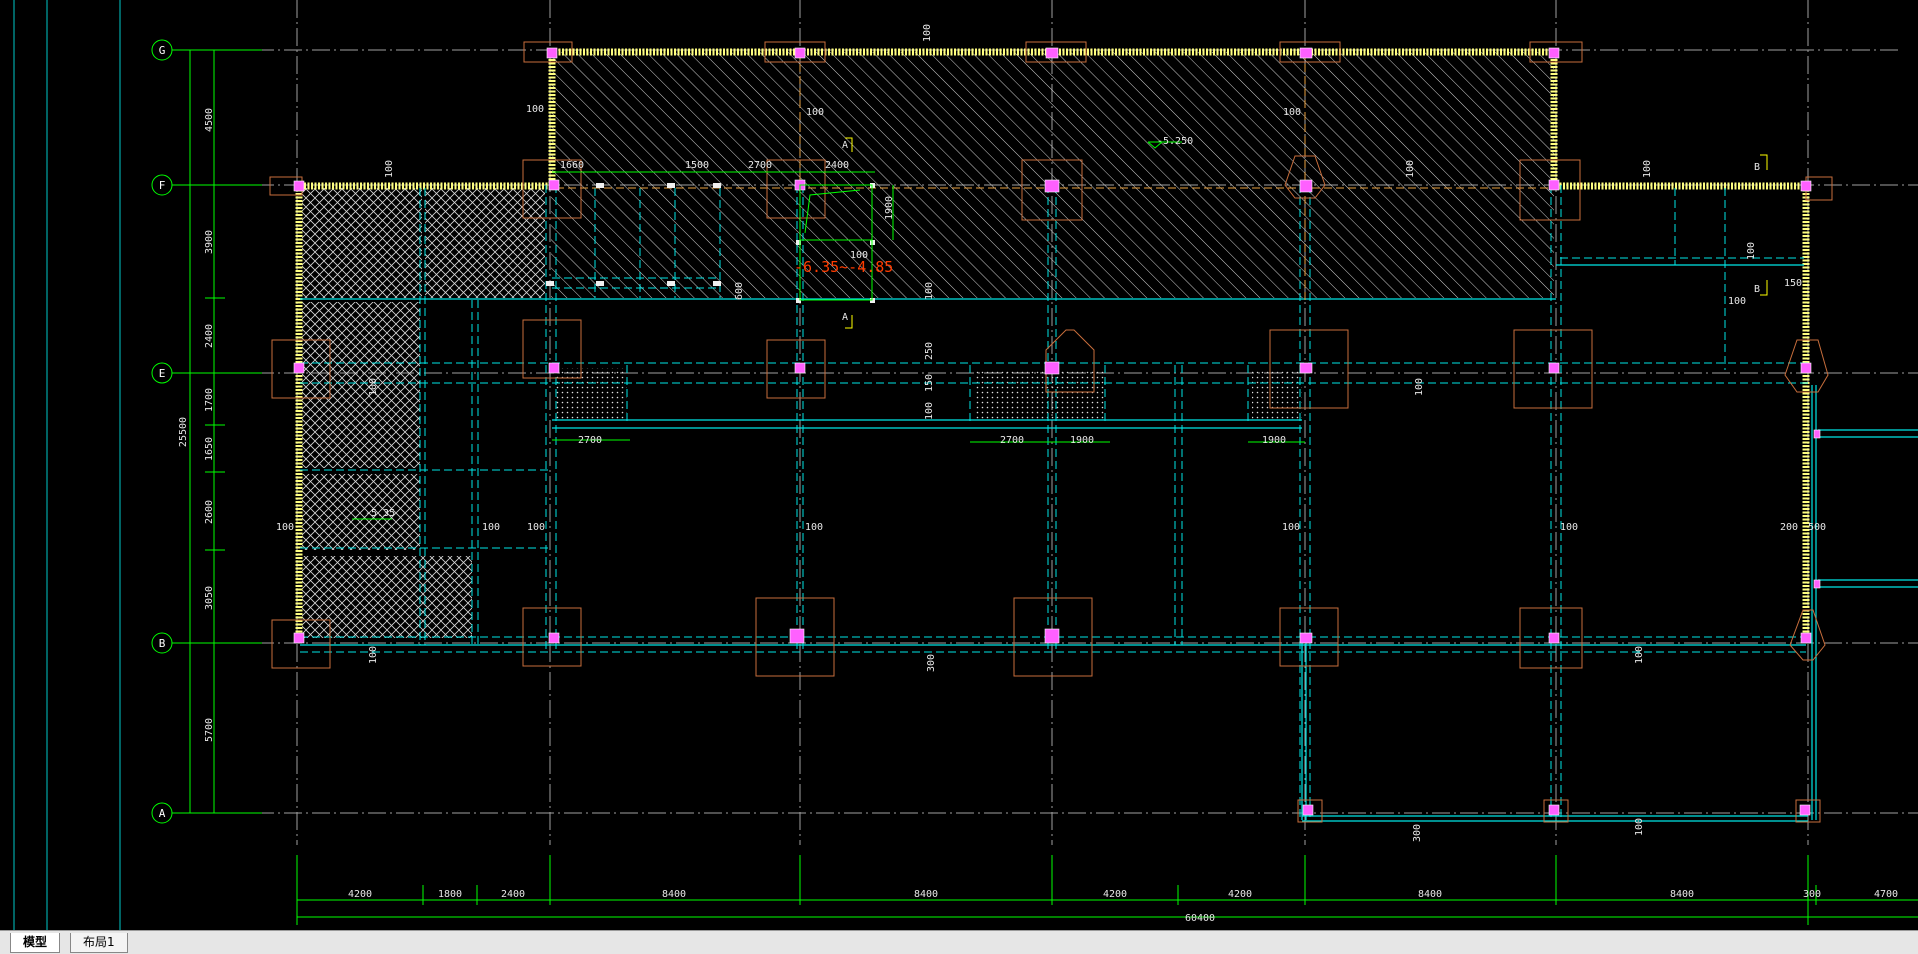 The image size is (1918, 954). I want to click on dim-bottom-3: 2400, so click(513, 894).